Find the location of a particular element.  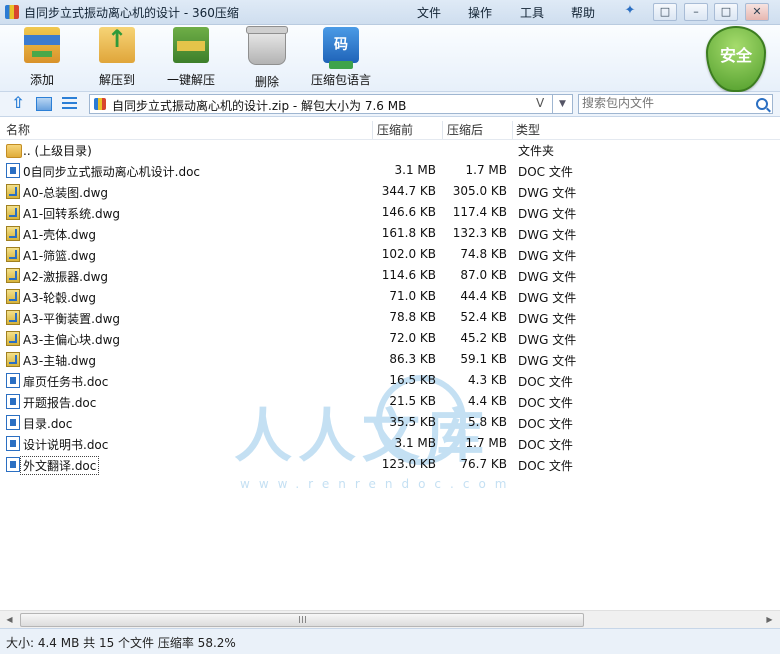

minimize-button: – is located at coordinates (696, 12).